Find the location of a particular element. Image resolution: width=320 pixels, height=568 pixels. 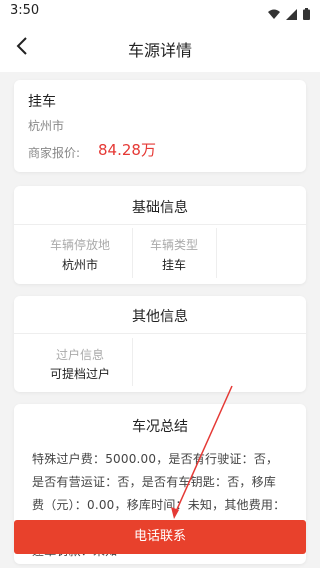

page-title: 车源详情 is located at coordinates (159, 50).